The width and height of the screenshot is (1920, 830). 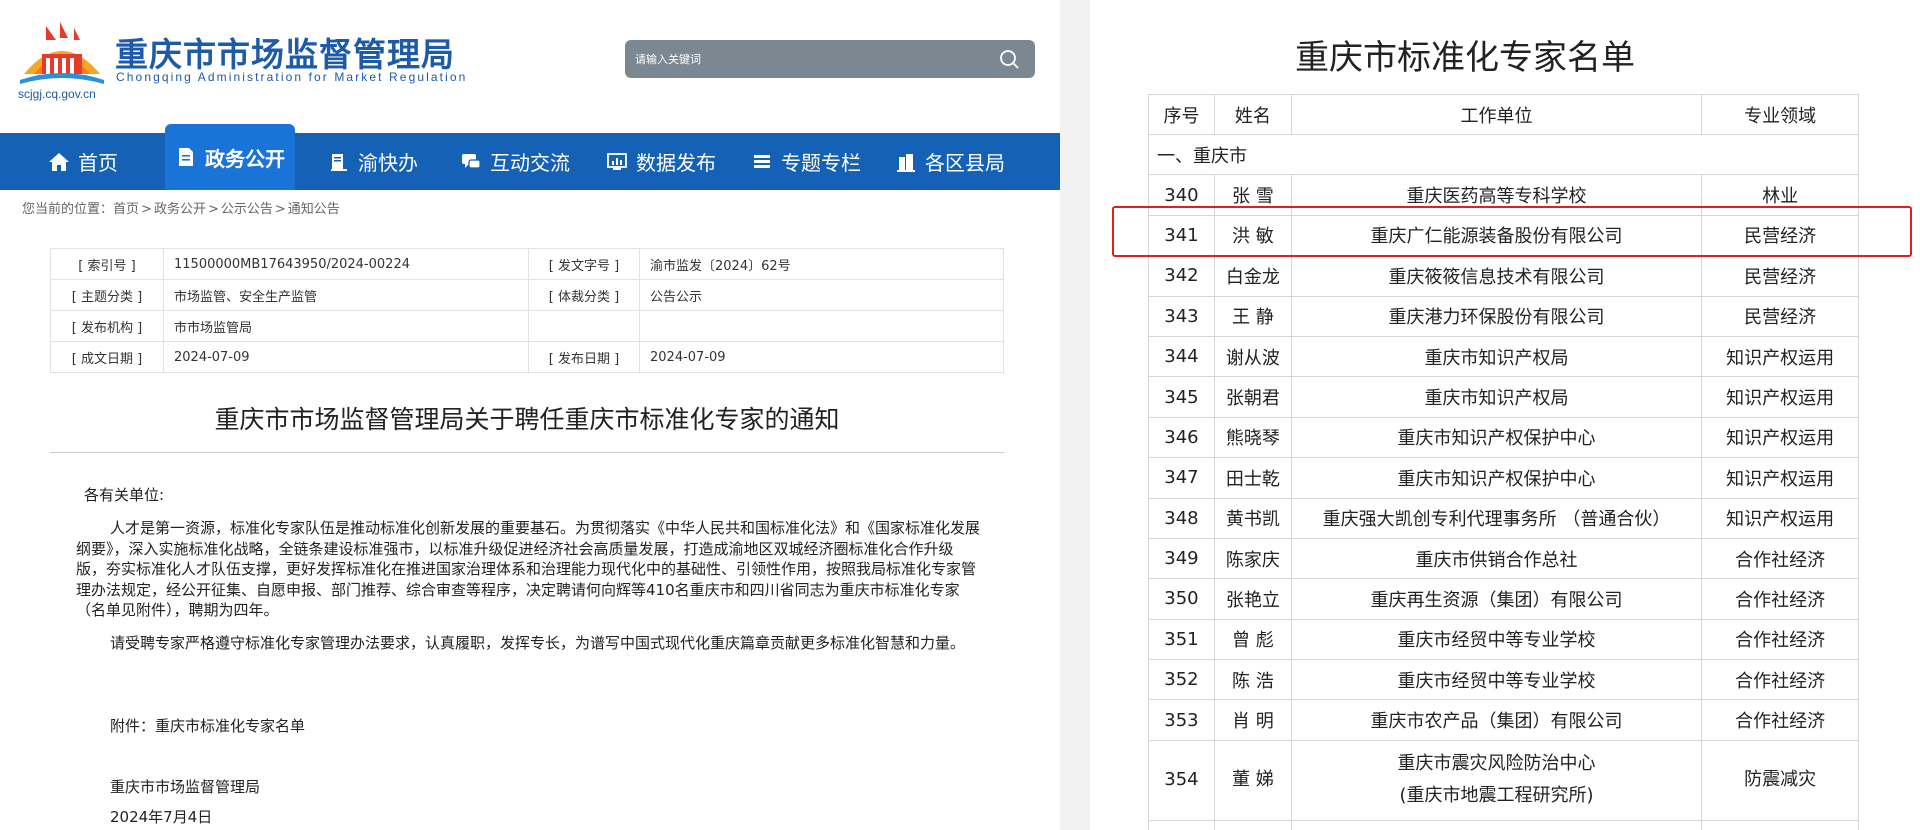 I want to click on nav-item-label: 渝快办, so click(x=388, y=163).